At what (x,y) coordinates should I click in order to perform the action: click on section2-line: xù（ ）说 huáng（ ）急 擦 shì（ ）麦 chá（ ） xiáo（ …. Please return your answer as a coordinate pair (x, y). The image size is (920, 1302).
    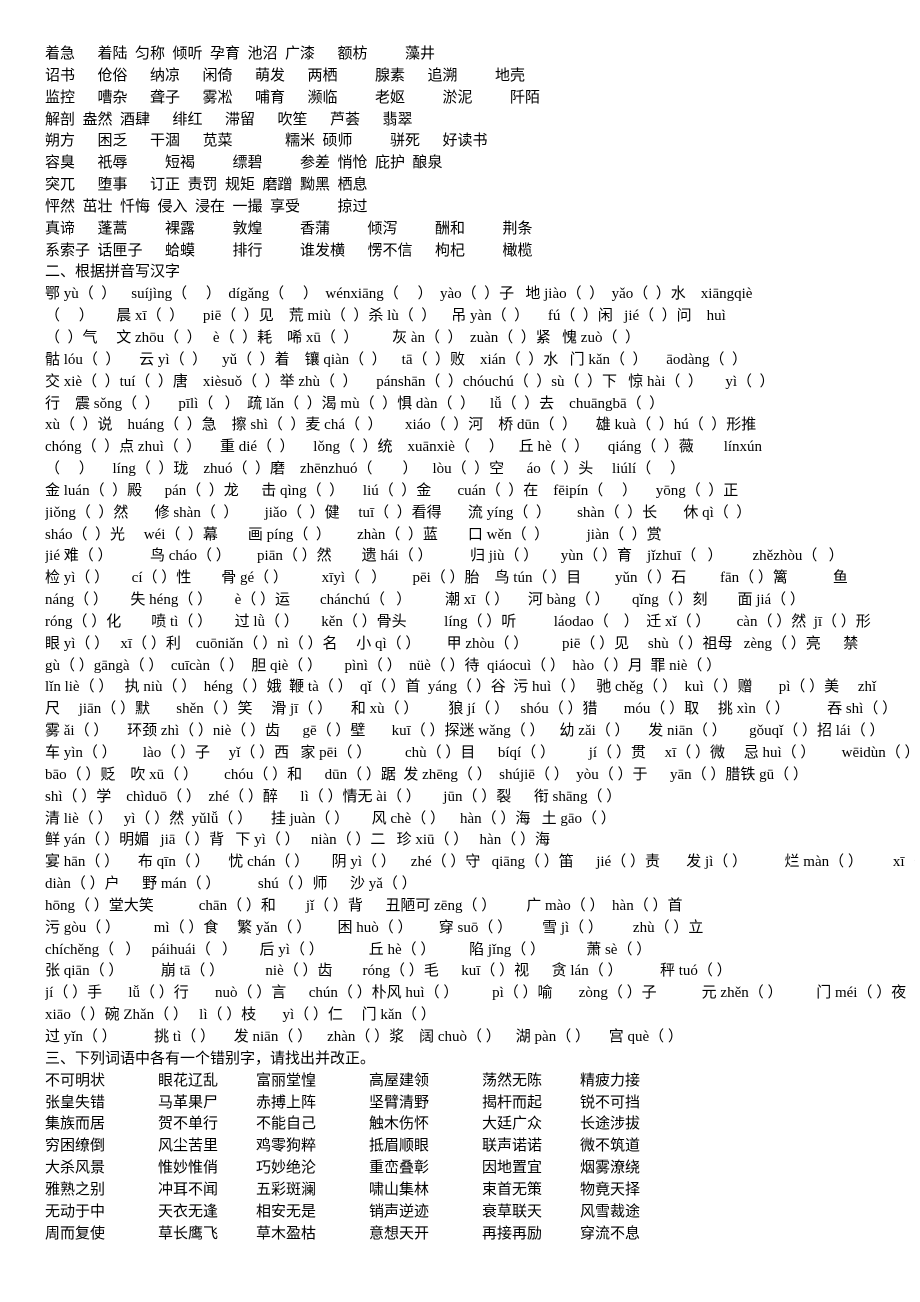
    Looking at the image, I should click on (401, 425).